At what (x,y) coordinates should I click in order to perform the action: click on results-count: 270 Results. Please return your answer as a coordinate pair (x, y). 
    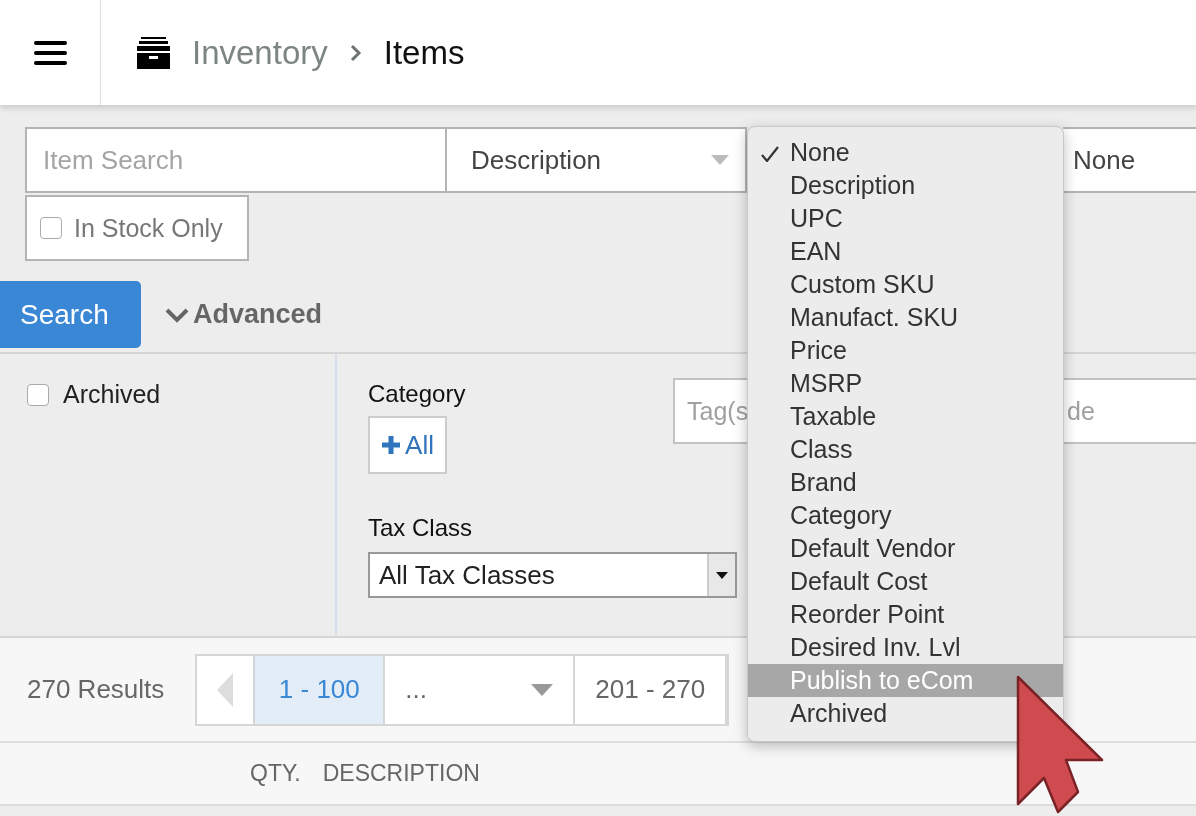
    Looking at the image, I should click on (96, 689).